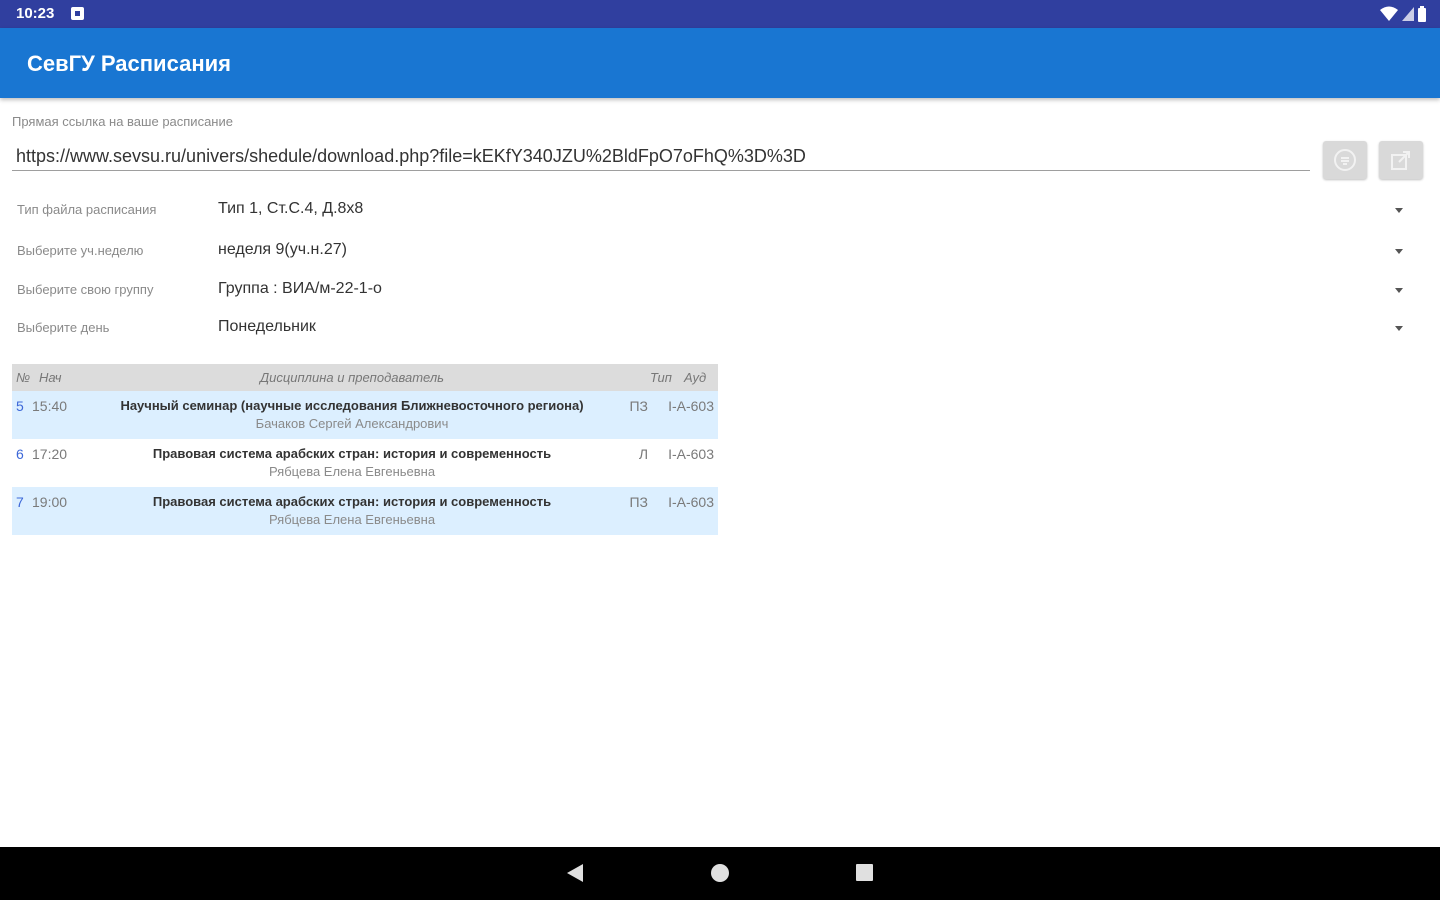 This screenshot has width=1440, height=900. What do you see at coordinates (720, 14) in the screenshot?
I see `status-bar: 10:23` at bounding box center [720, 14].